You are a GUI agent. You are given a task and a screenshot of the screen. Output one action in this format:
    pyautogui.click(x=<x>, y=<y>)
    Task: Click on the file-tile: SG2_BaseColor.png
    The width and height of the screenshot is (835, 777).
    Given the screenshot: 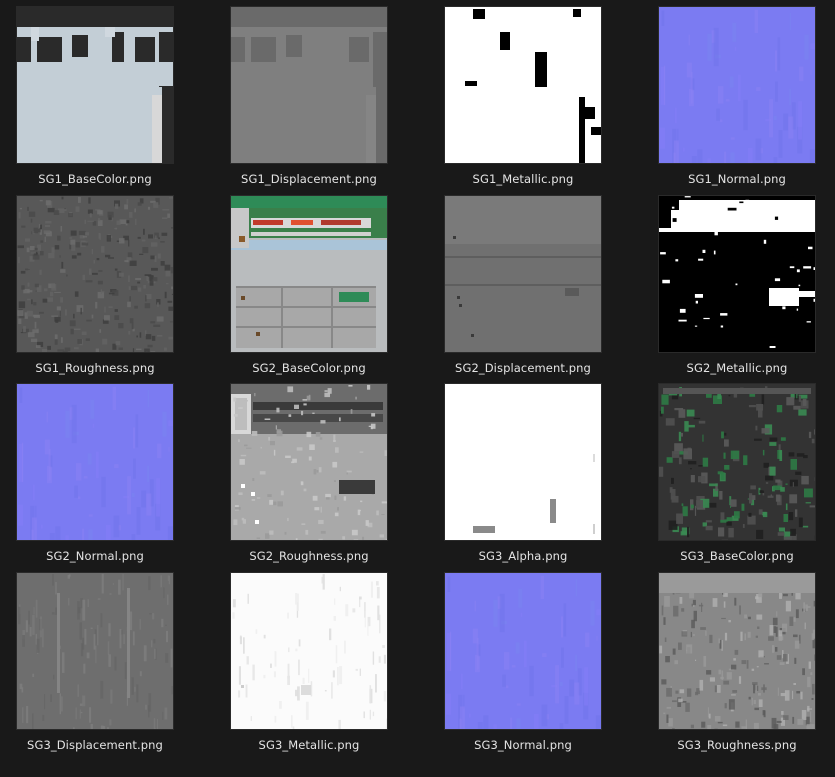 What is the action you would take?
    pyautogui.click(x=309, y=288)
    